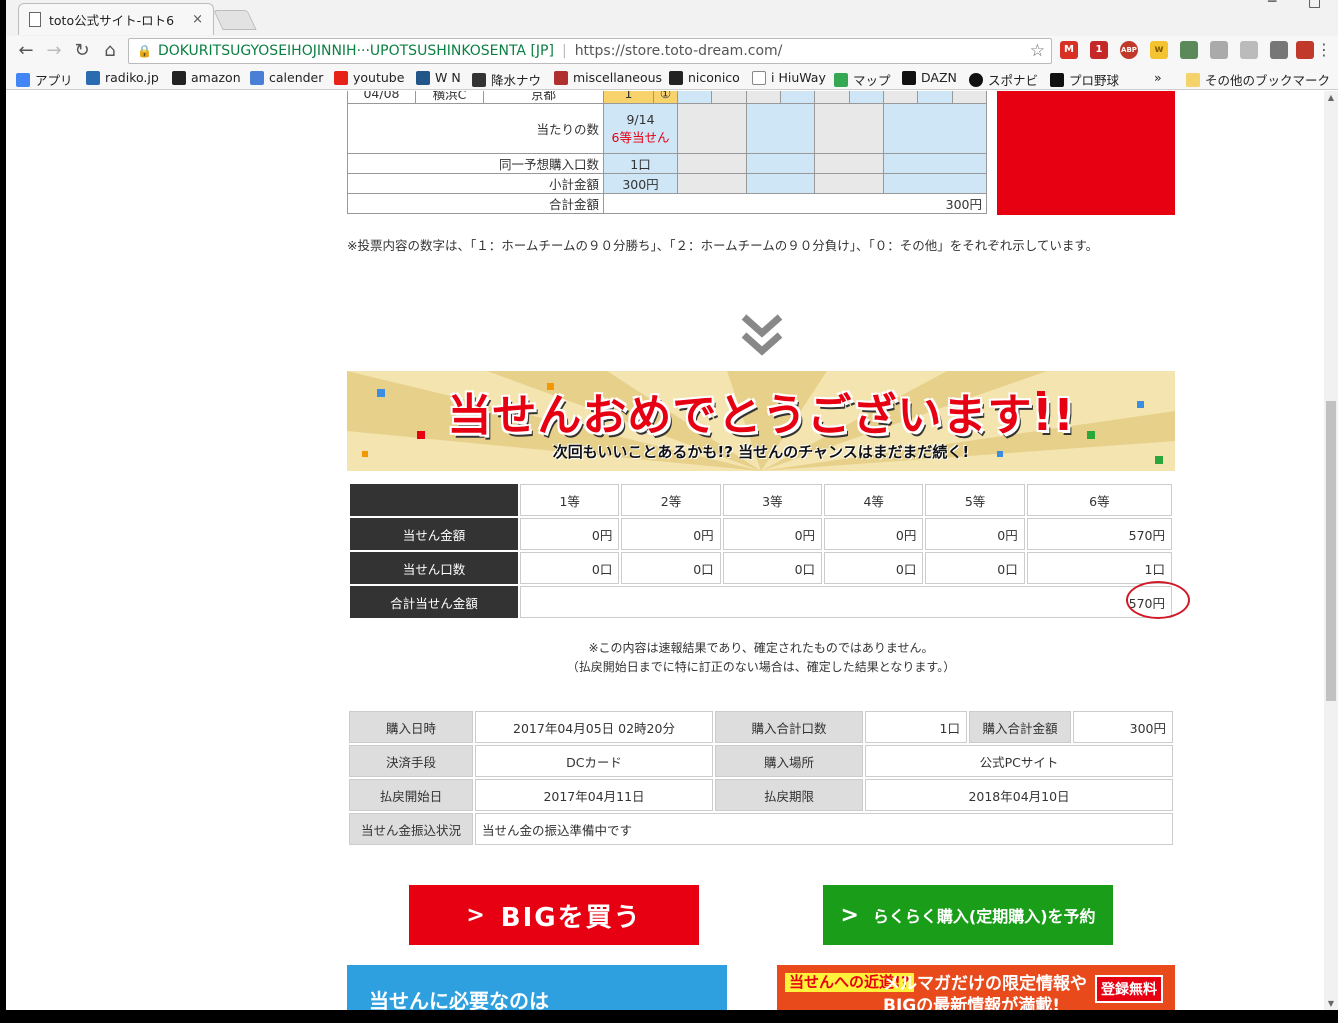 The width and height of the screenshot is (1338, 1023). Describe the element at coordinates (23, 79) in the screenshot. I see `apps-grid-icon` at that location.